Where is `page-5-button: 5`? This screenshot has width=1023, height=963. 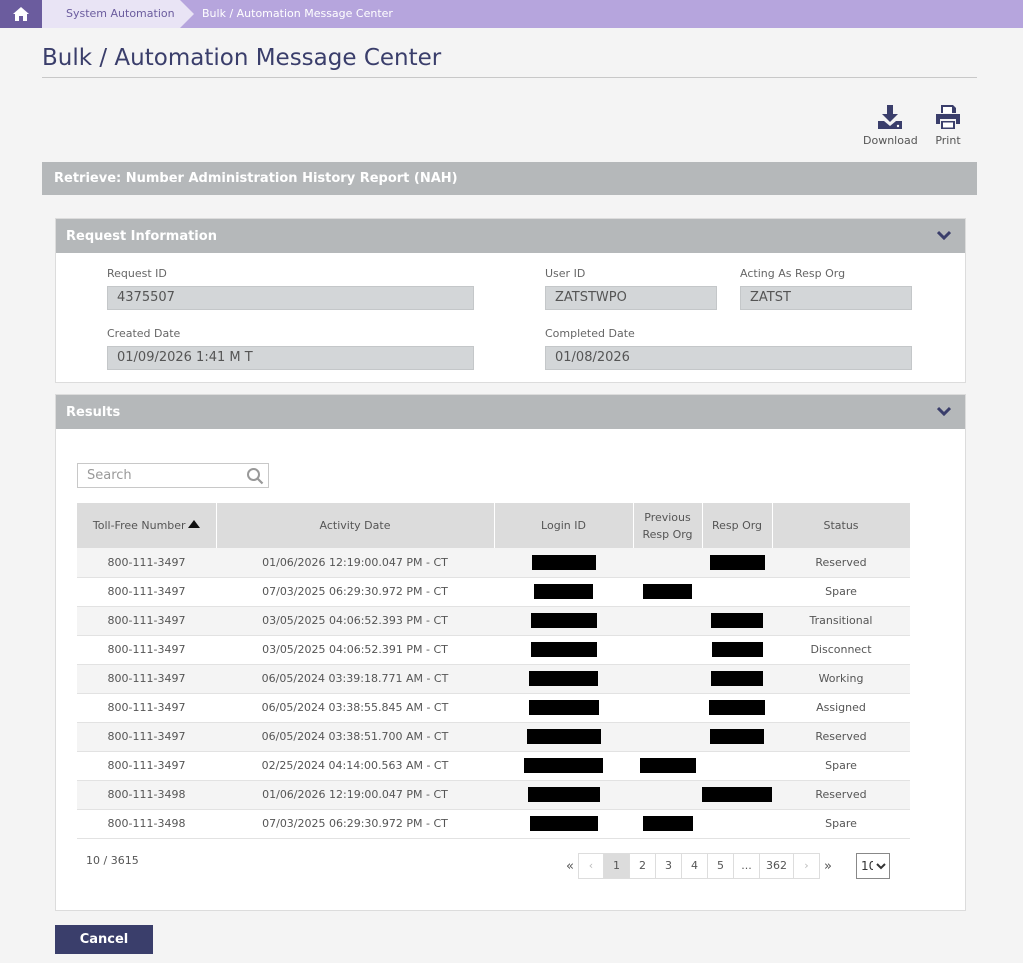 page-5-button: 5 is located at coordinates (721, 866).